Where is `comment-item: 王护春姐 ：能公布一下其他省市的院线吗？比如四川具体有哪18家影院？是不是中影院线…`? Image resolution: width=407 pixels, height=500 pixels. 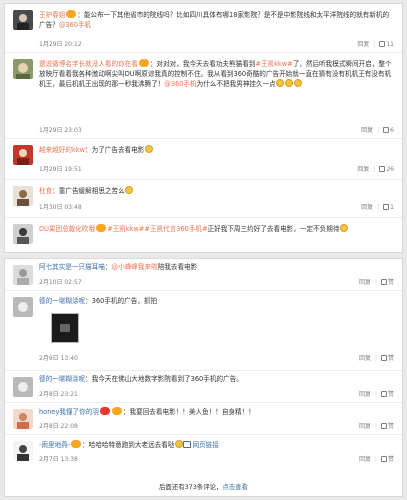
comment-item: 王护春姐 ：能公布一下其他省市的院线吗？比如四川具体有哪18家影院？是不是中影院线… is located at coordinates (203, 28).